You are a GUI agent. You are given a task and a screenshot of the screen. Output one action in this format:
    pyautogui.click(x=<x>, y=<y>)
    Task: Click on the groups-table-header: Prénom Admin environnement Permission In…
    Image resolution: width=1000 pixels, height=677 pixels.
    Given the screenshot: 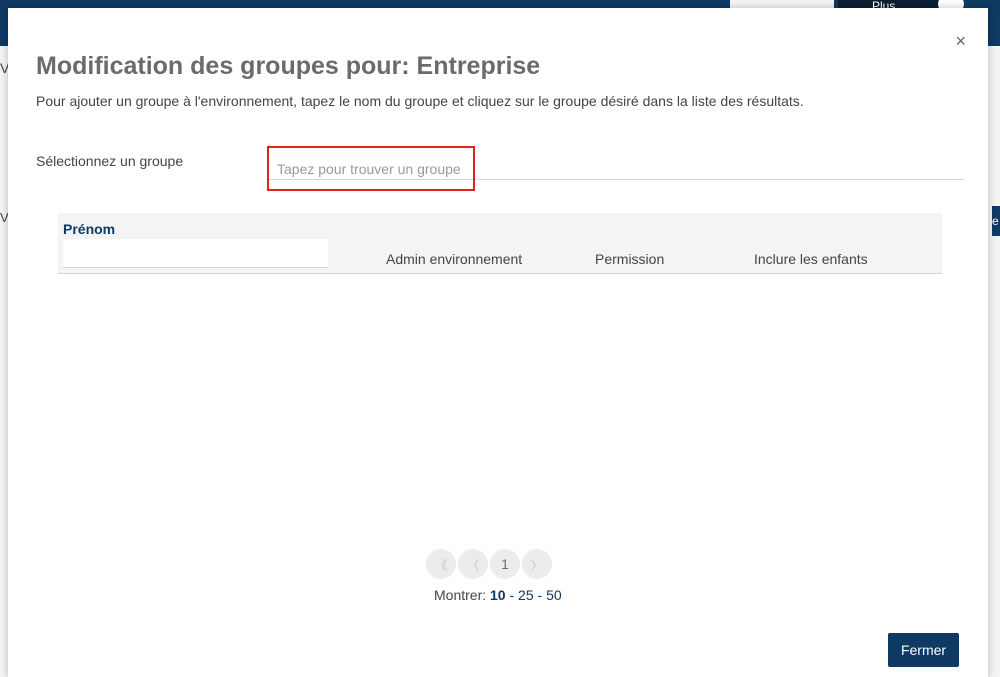 What is the action you would take?
    pyautogui.click(x=500, y=243)
    